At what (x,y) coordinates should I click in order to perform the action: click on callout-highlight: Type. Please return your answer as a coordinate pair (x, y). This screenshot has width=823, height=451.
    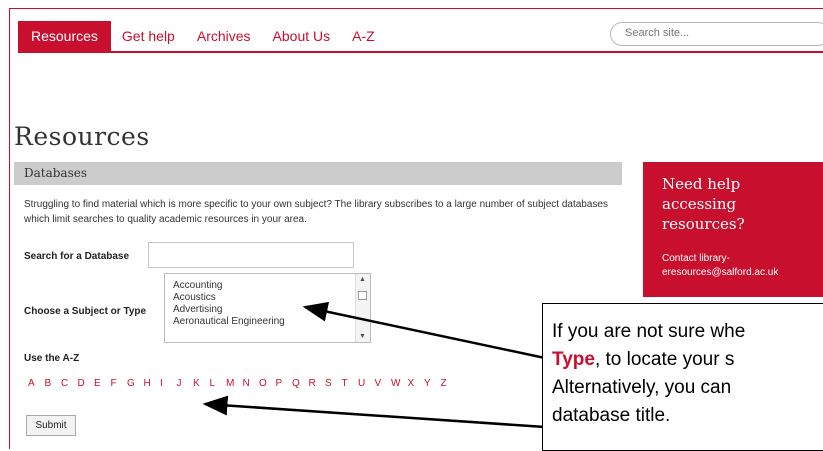
    Looking at the image, I should click on (573, 359).